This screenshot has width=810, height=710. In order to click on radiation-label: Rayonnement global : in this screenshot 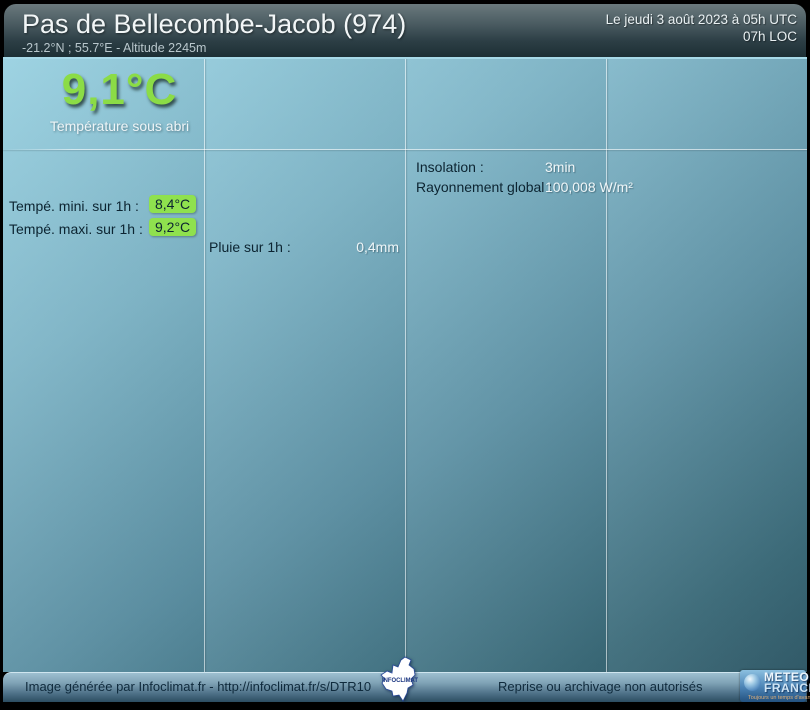, I will do `click(484, 187)`.